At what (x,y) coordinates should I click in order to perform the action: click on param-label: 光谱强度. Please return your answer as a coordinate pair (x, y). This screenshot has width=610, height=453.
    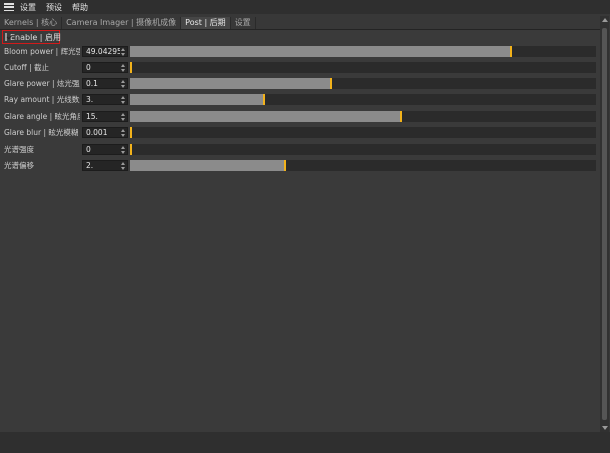
    Looking at the image, I should click on (19, 149).